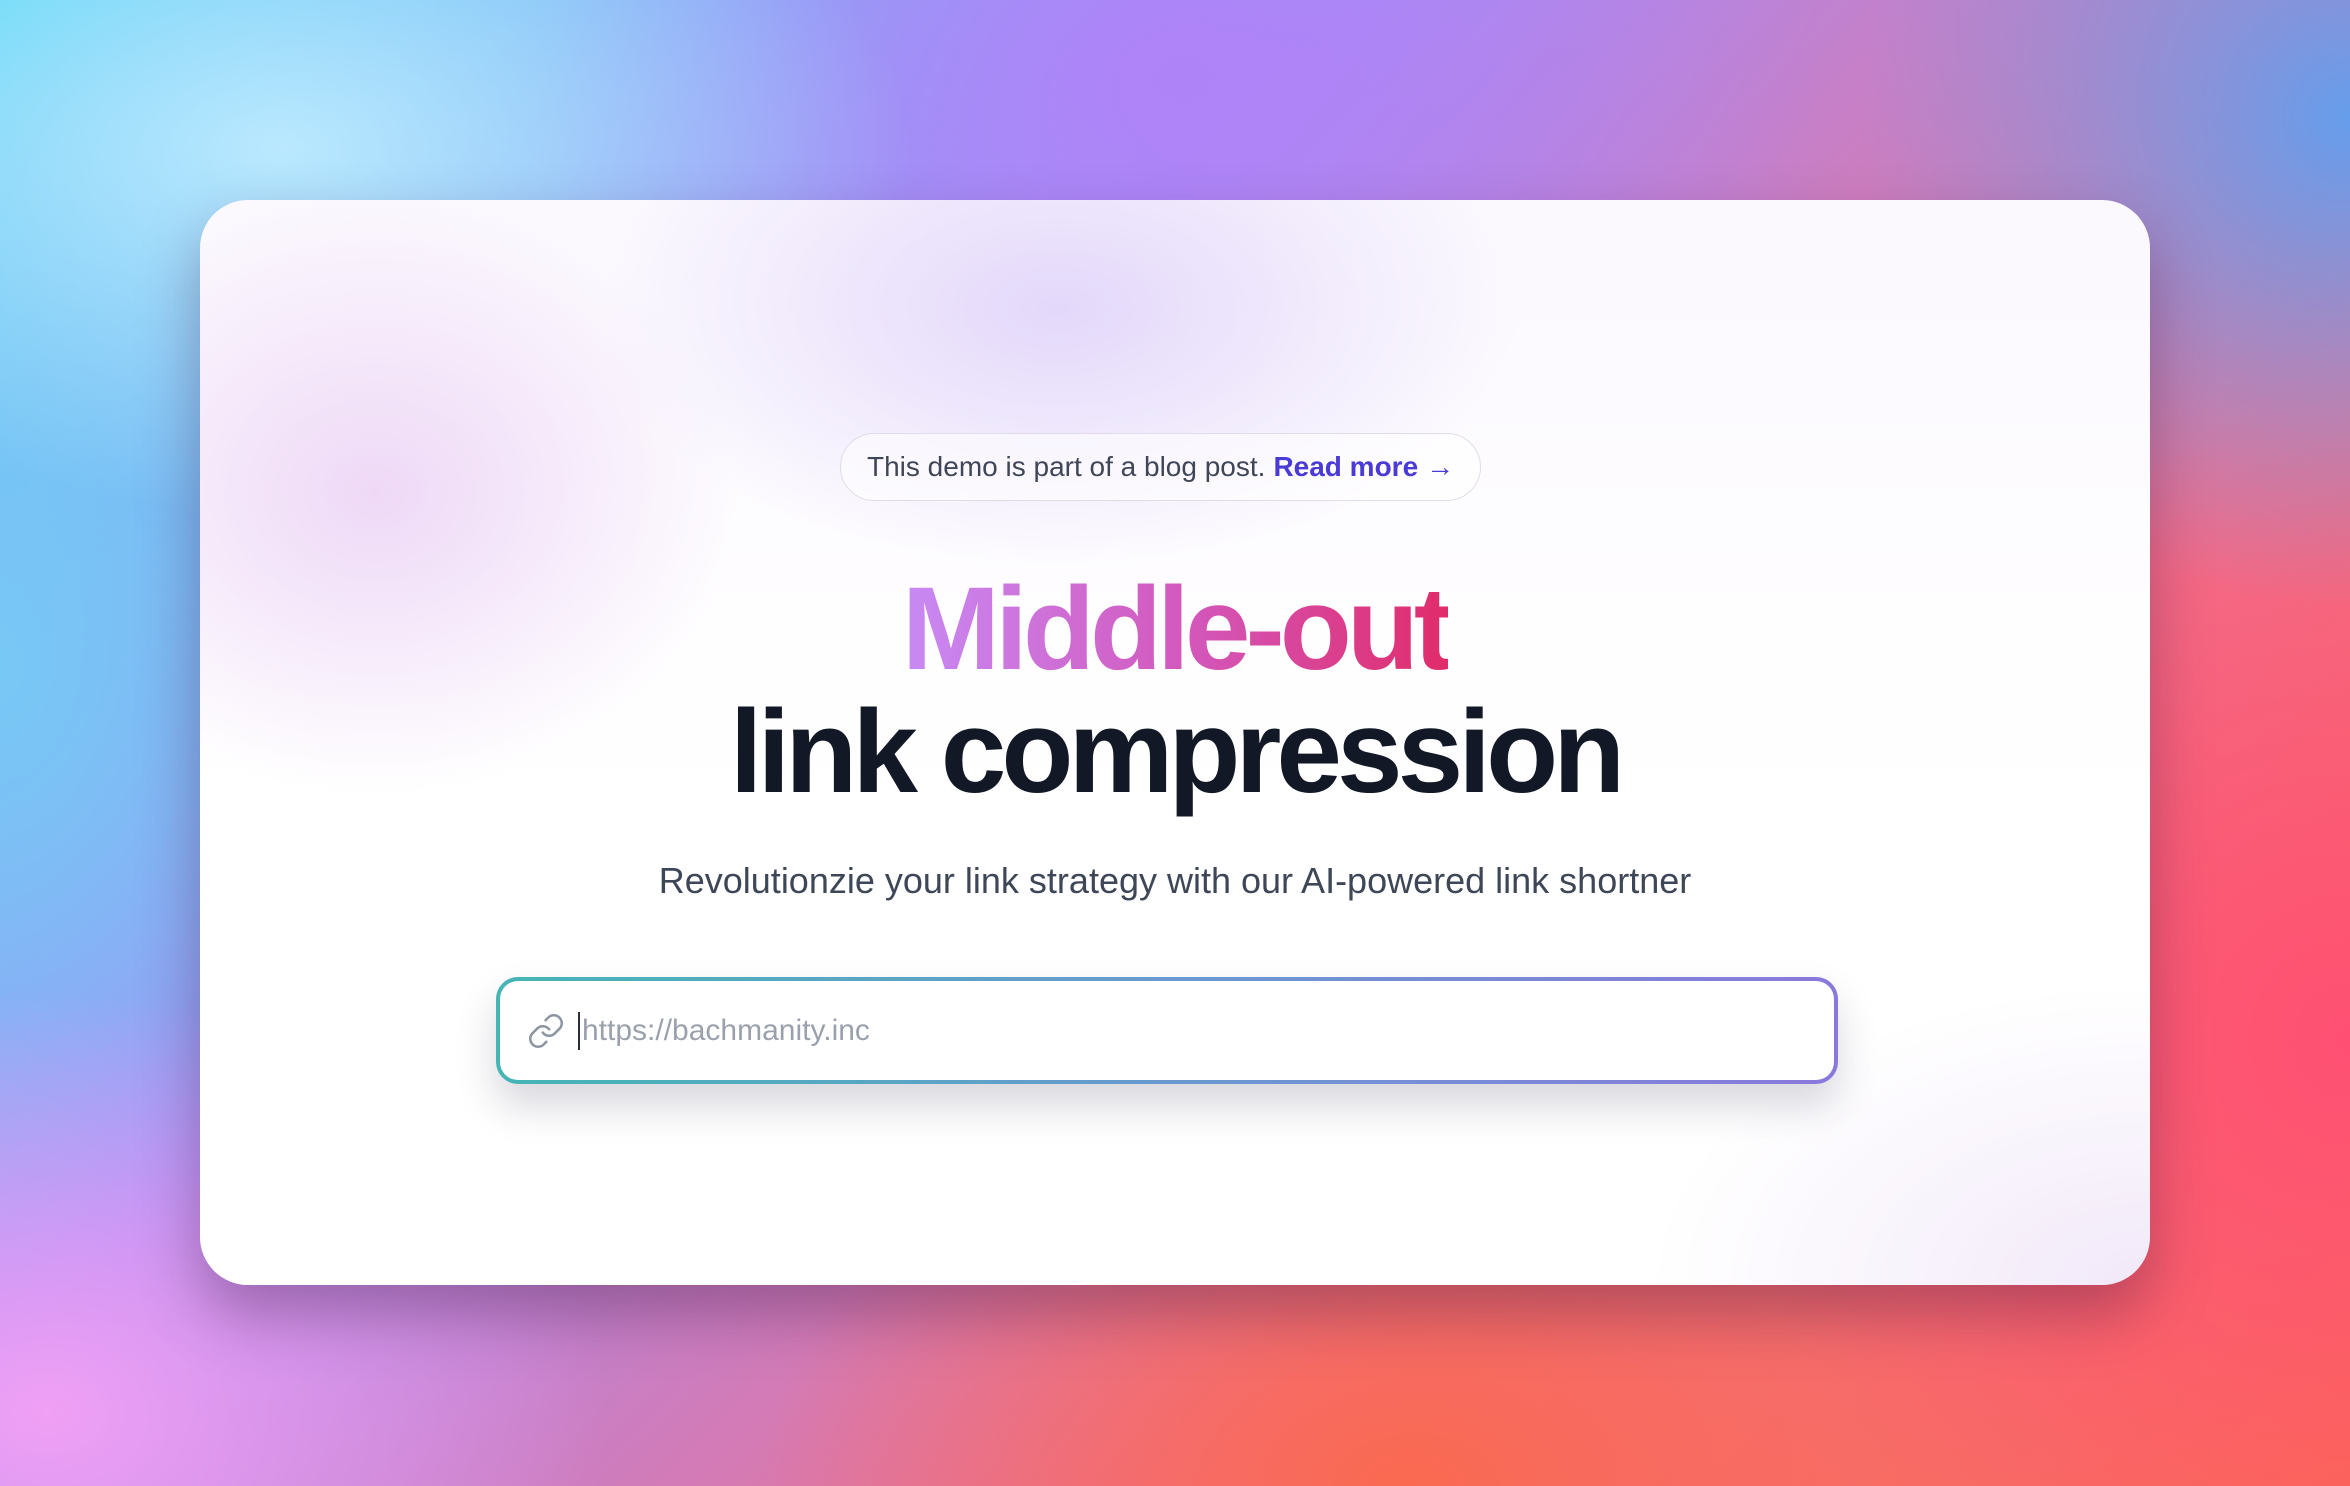  Describe the element at coordinates (1177, 752) in the screenshot. I see `headline-secondary: link compression` at that location.